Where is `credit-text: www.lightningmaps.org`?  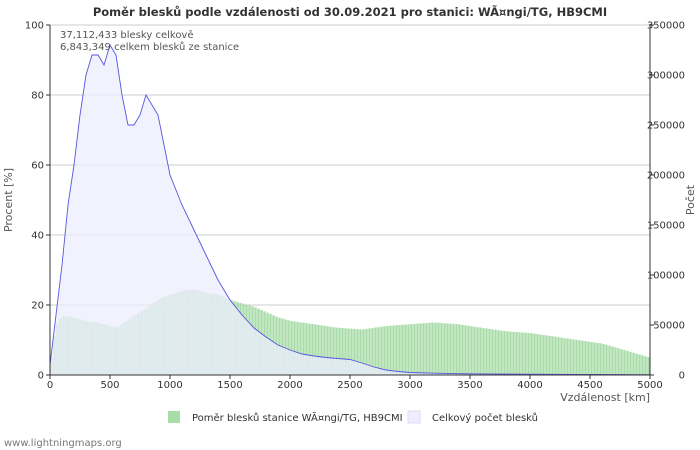 credit-text: www.lightningmaps.org is located at coordinates (63, 443).